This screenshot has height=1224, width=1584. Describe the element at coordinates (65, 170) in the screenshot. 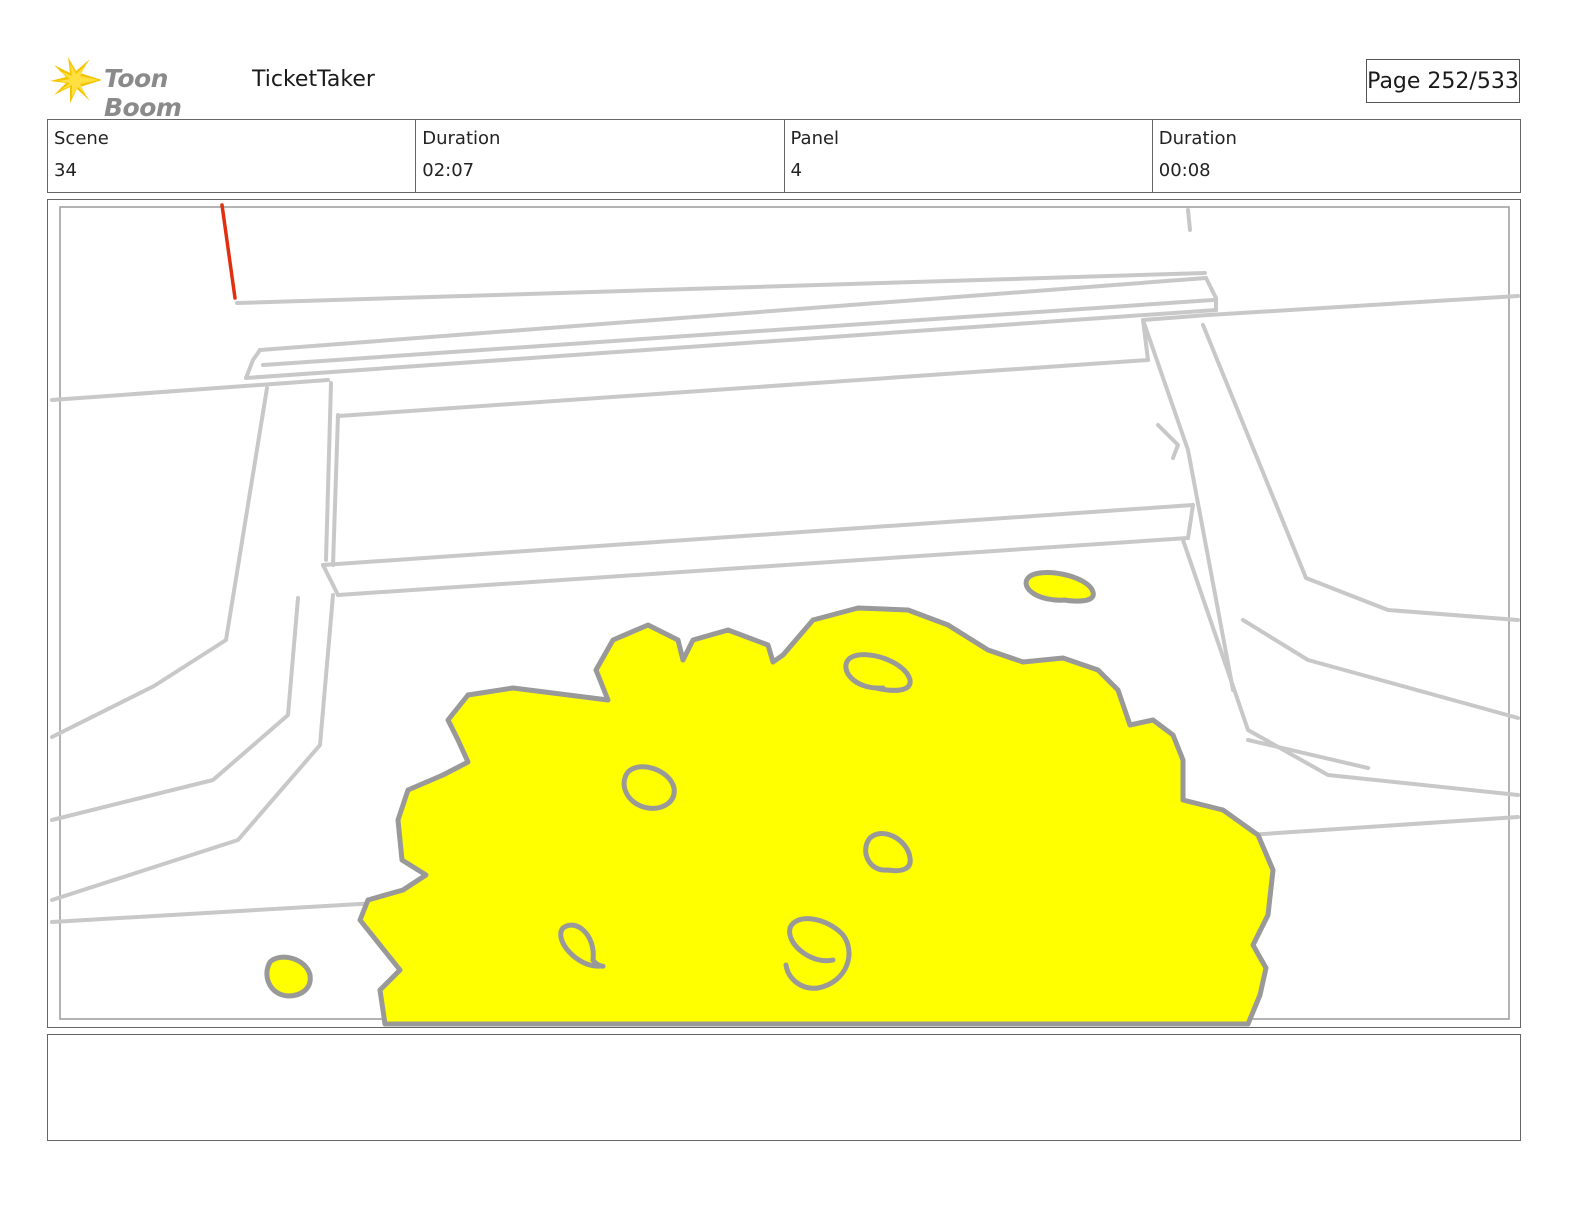

I see `scene-value: 34` at that location.